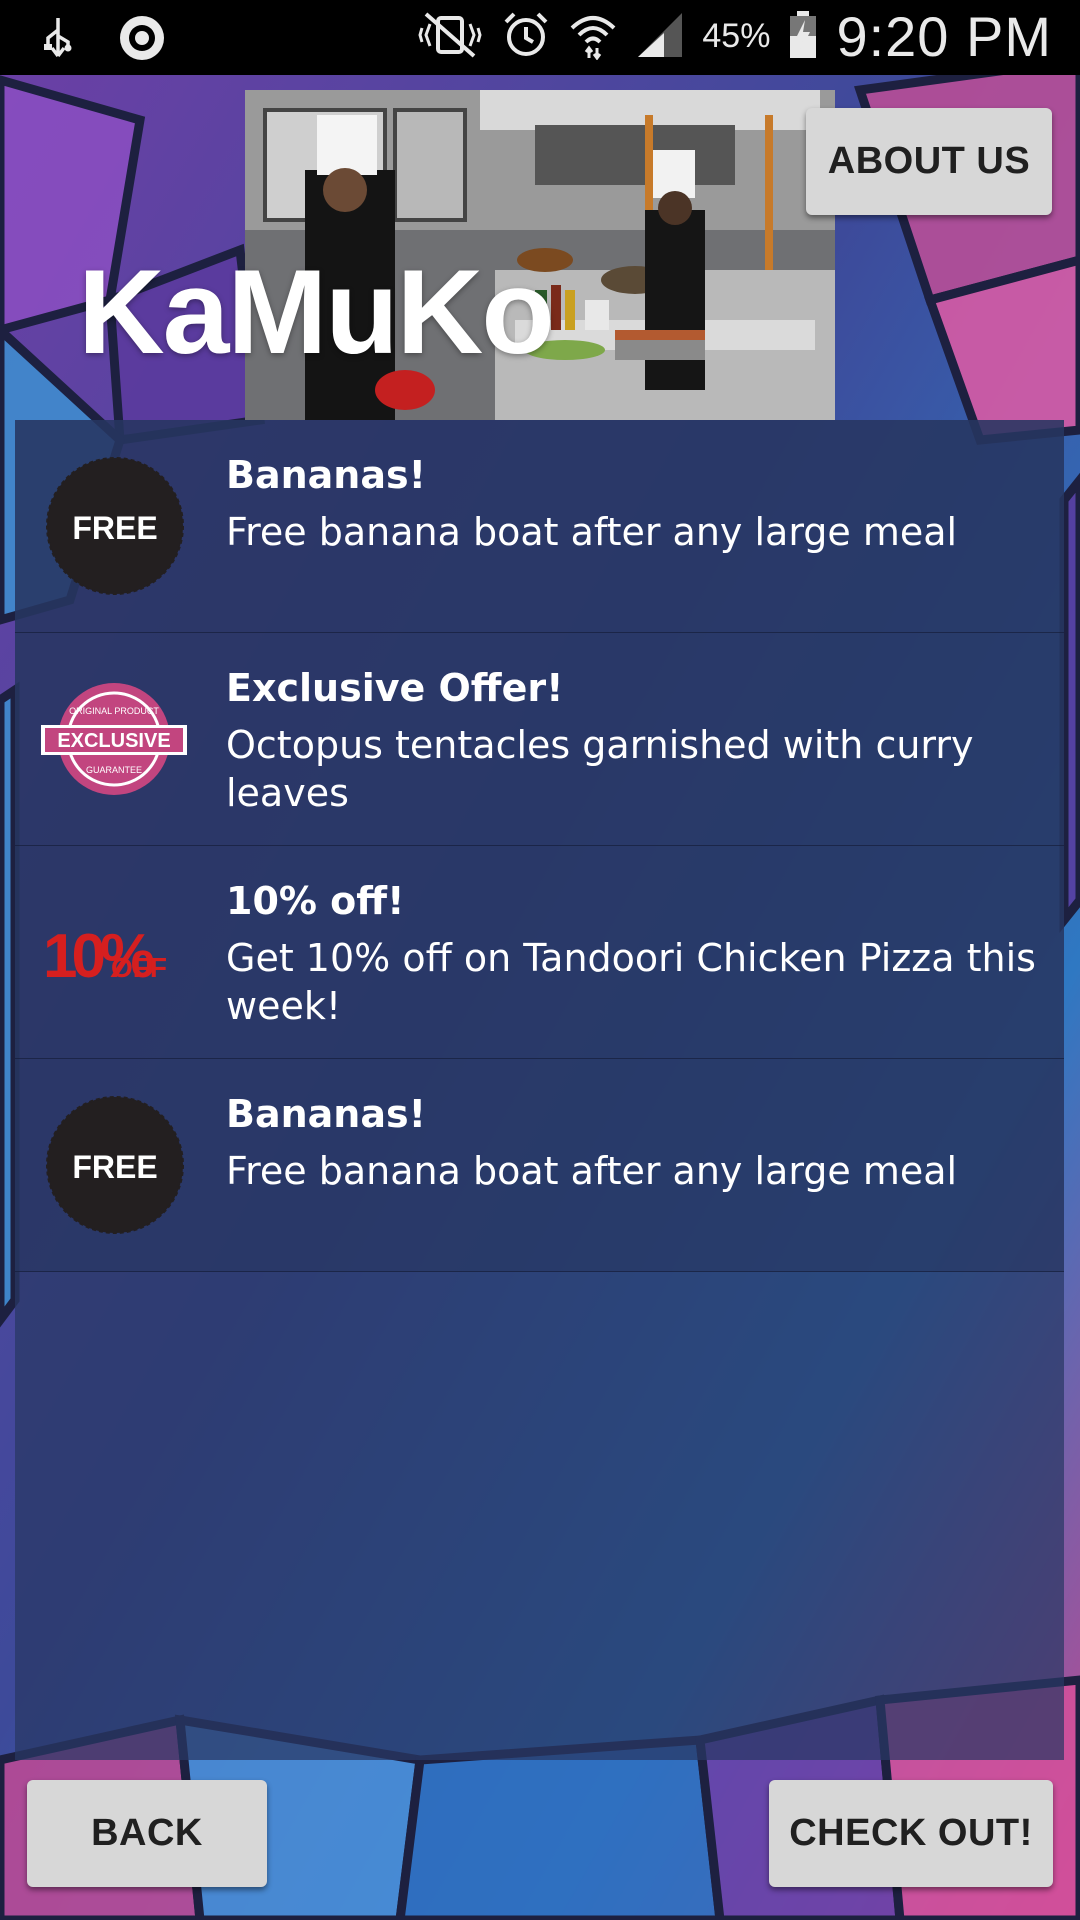 This screenshot has height=1920, width=1080. I want to click on circular-notification-icon, so click(142, 40).